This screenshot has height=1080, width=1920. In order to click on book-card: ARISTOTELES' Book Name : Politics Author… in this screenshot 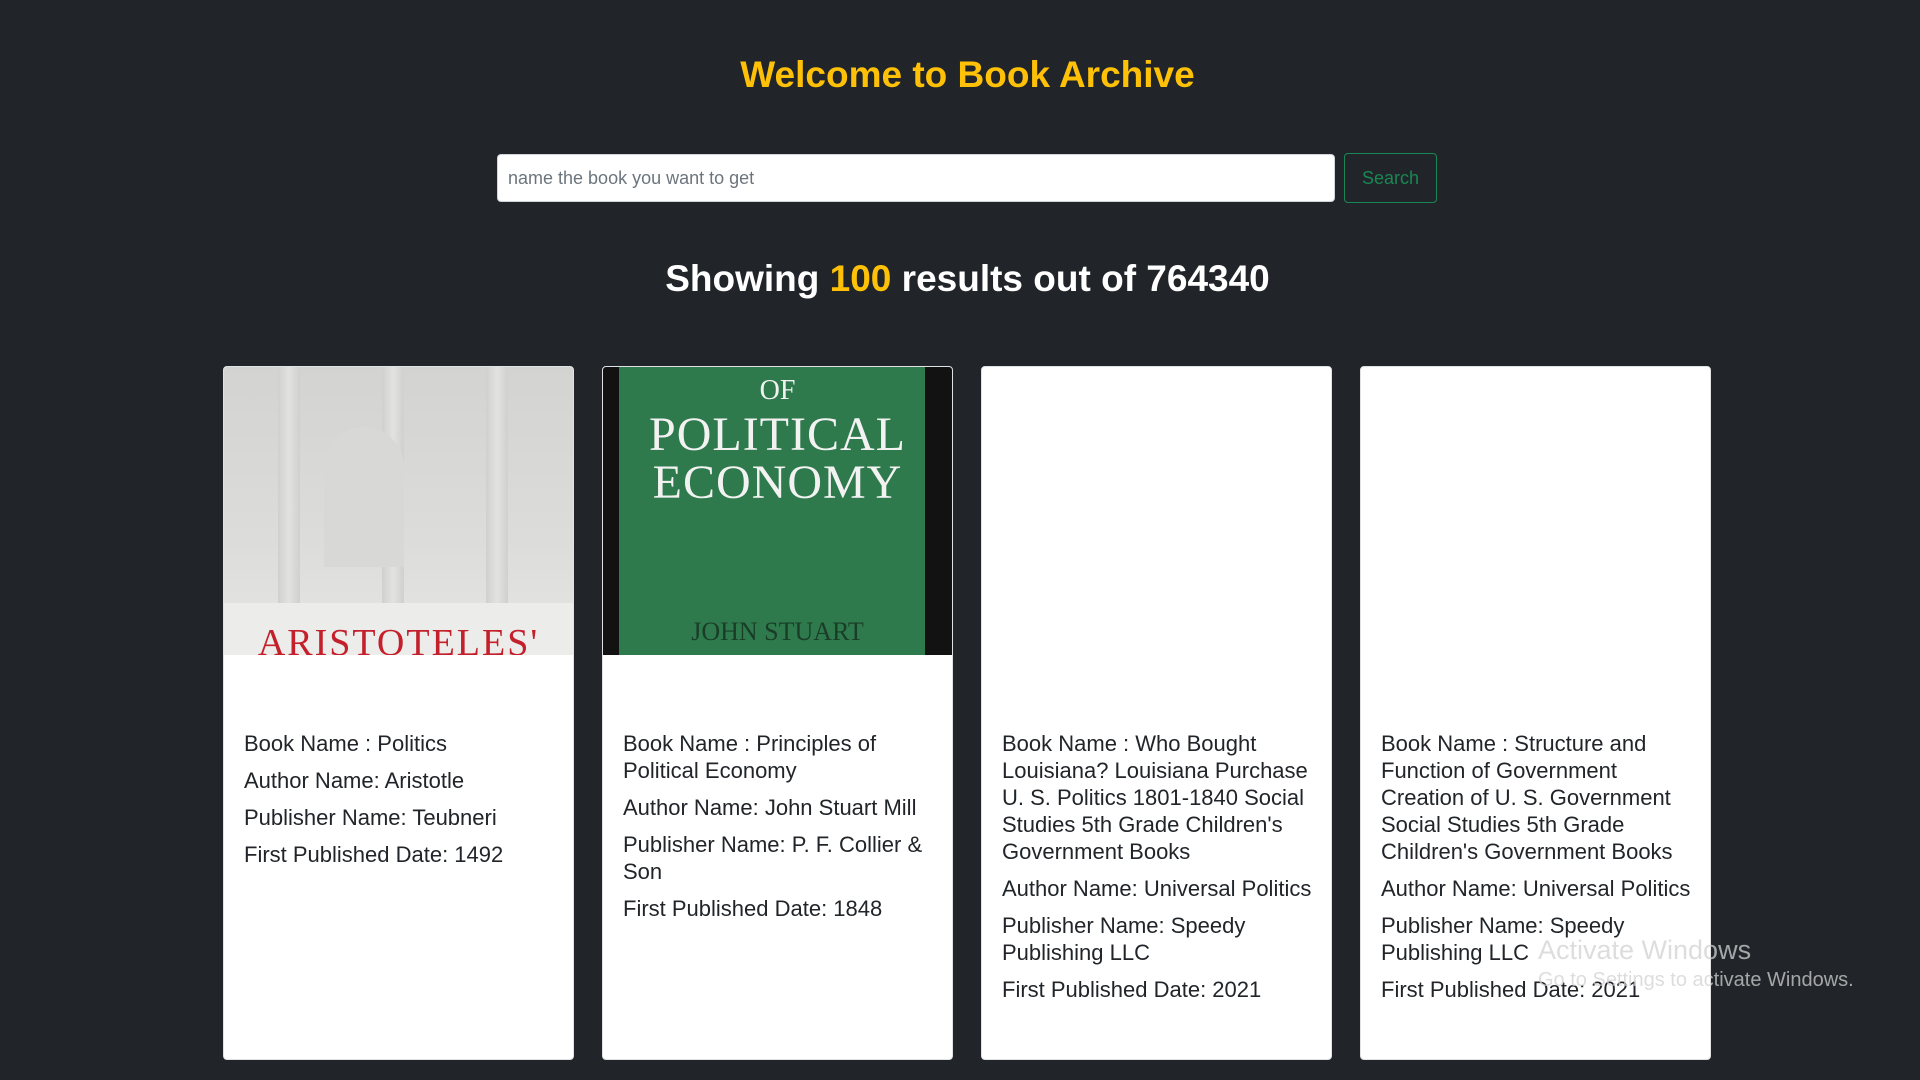, I will do `click(398, 713)`.